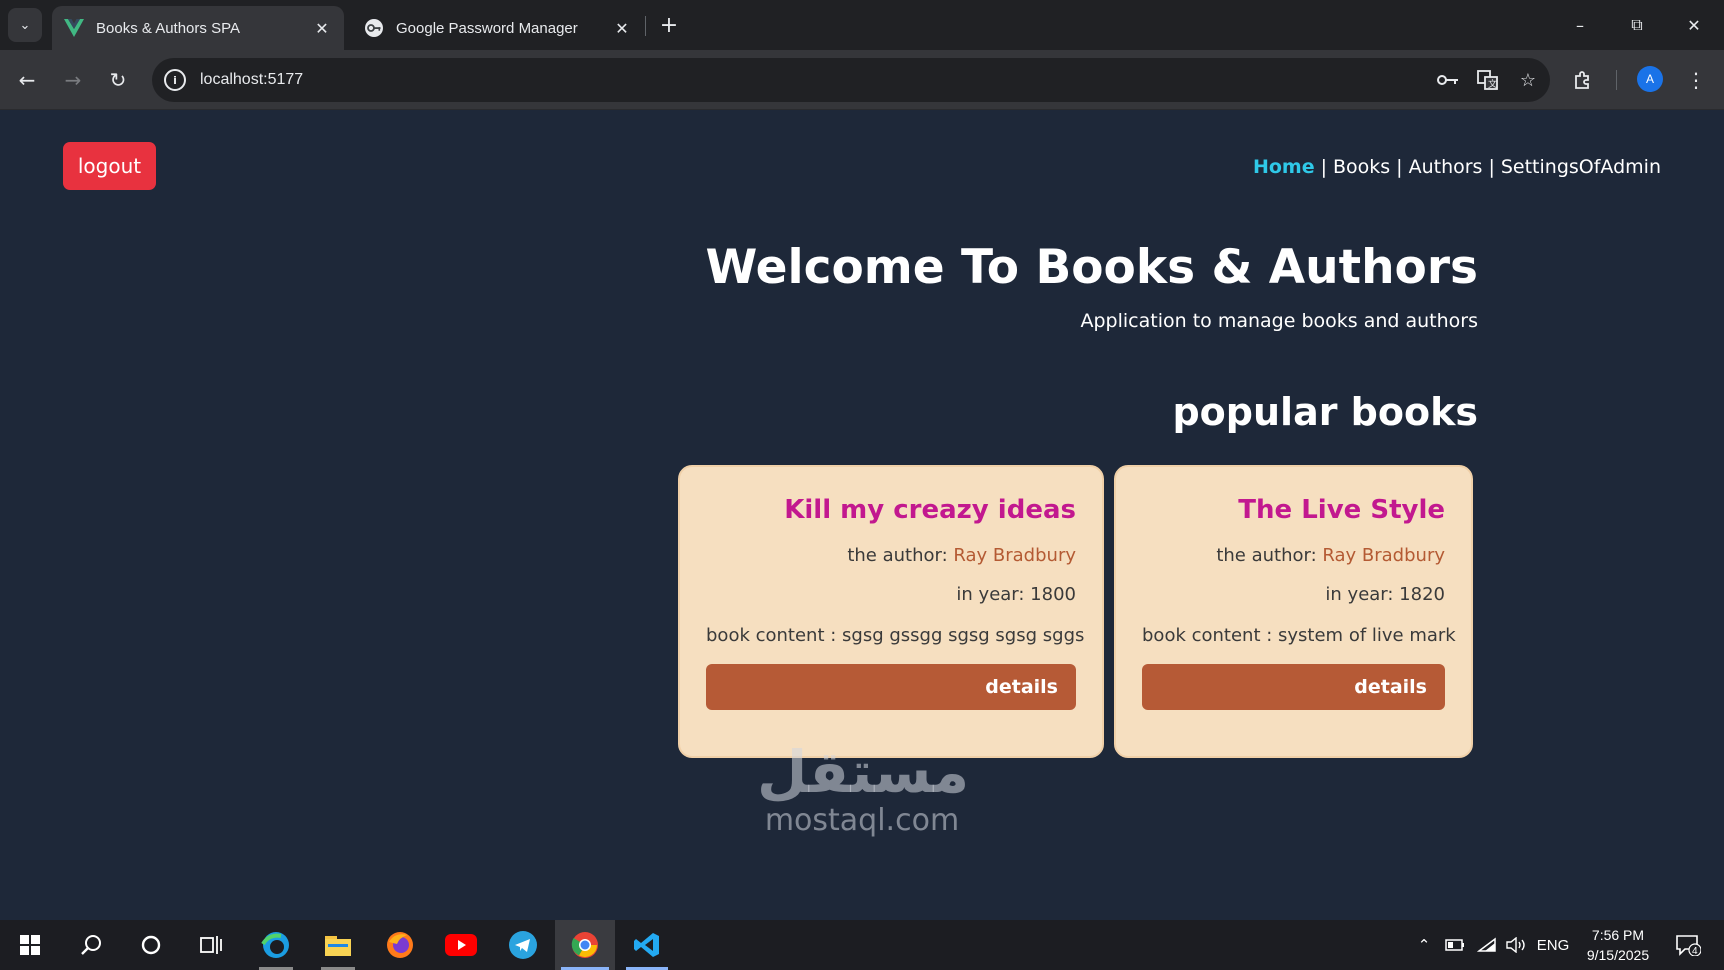 This screenshot has width=1724, height=970. Describe the element at coordinates (1341, 510) in the screenshot. I see `book-title: The Live Style` at that location.